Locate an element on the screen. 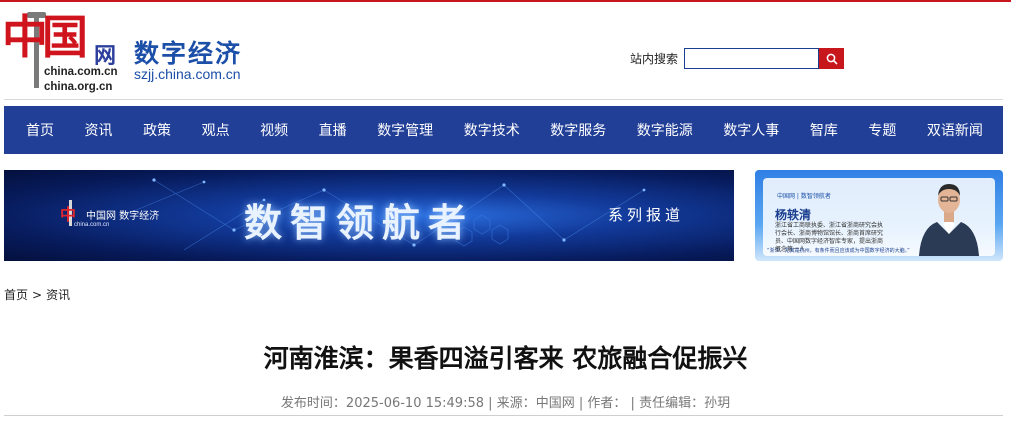  banner-logo: 中 中国网 数字经济 china.com.cn is located at coordinates (109, 218).